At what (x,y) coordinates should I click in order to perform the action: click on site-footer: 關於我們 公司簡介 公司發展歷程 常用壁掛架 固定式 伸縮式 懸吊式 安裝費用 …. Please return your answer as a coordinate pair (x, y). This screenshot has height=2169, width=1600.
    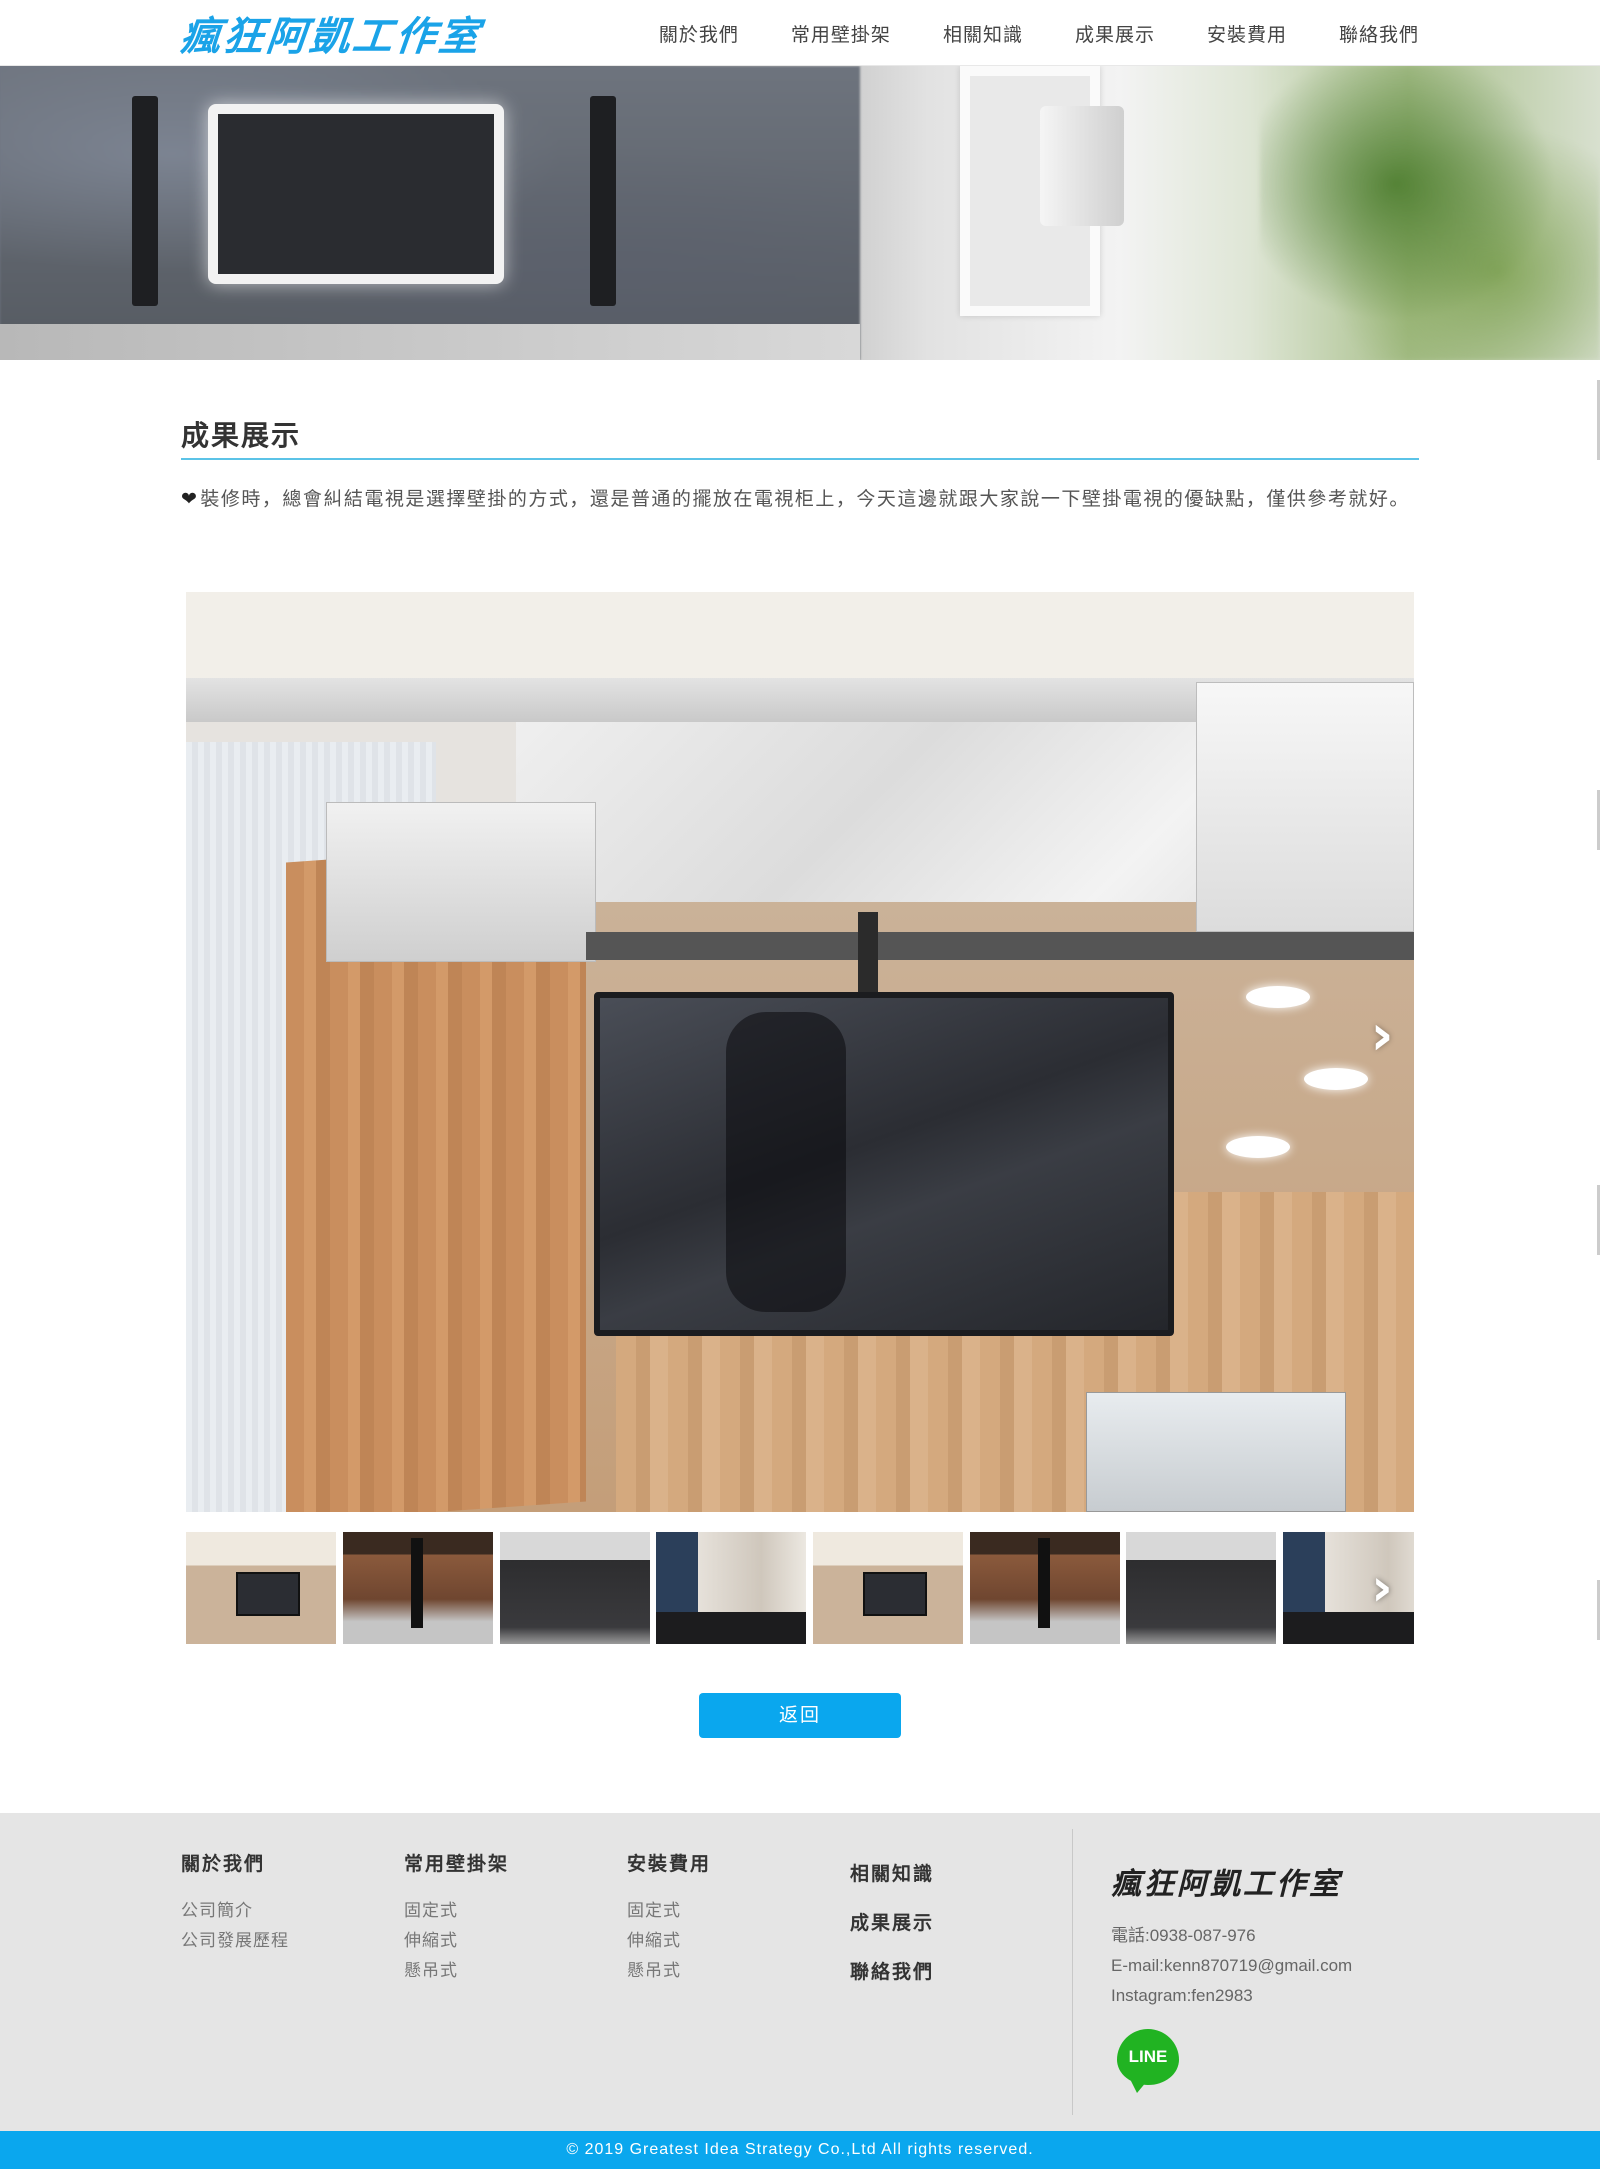
    Looking at the image, I should click on (800, 1972).